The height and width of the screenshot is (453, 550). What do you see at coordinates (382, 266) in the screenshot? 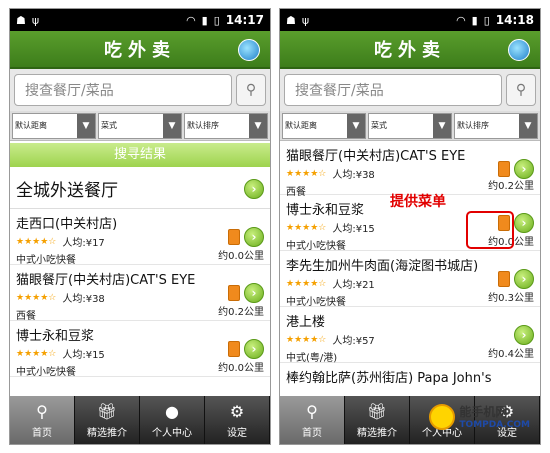
I see `restaurant-name: 李先生加州牛肉面(海淀图书城店)` at bounding box center [382, 266].